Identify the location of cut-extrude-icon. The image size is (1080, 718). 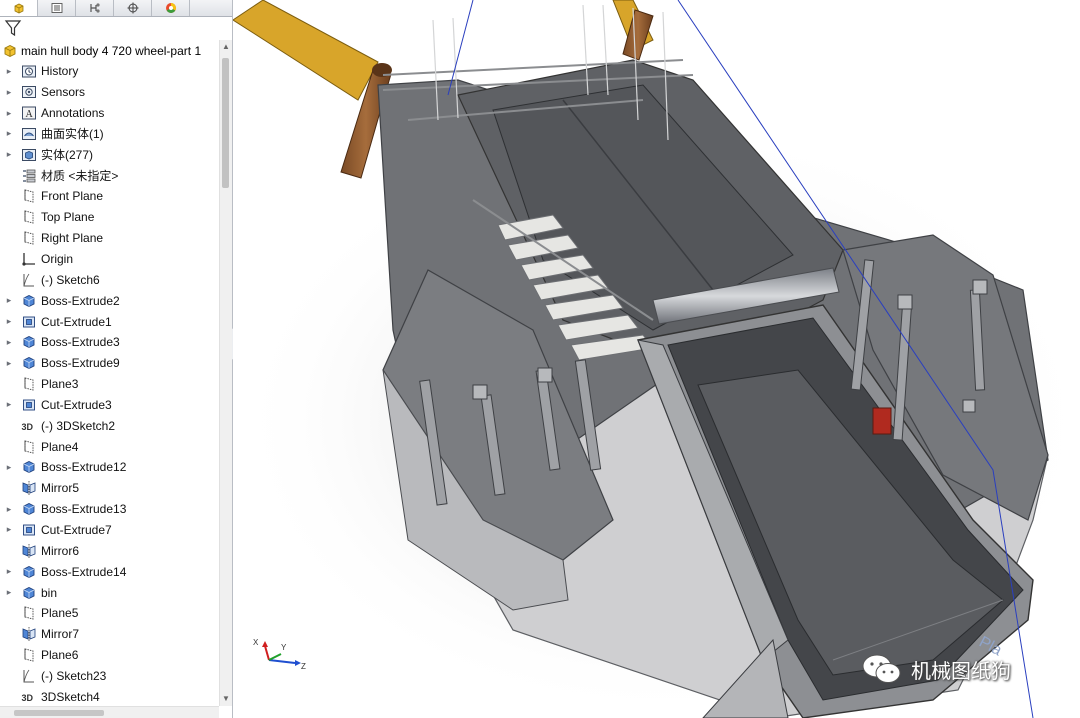
(29, 322).